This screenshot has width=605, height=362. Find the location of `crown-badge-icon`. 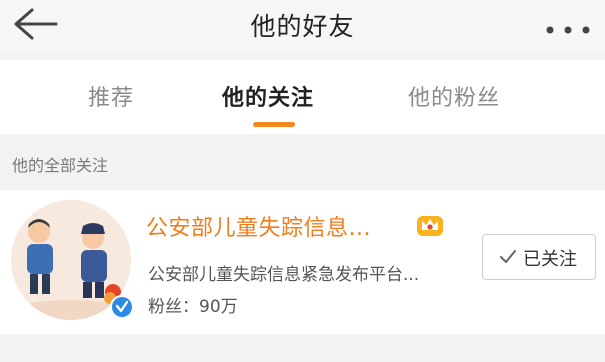

crown-badge-icon is located at coordinates (430, 226).